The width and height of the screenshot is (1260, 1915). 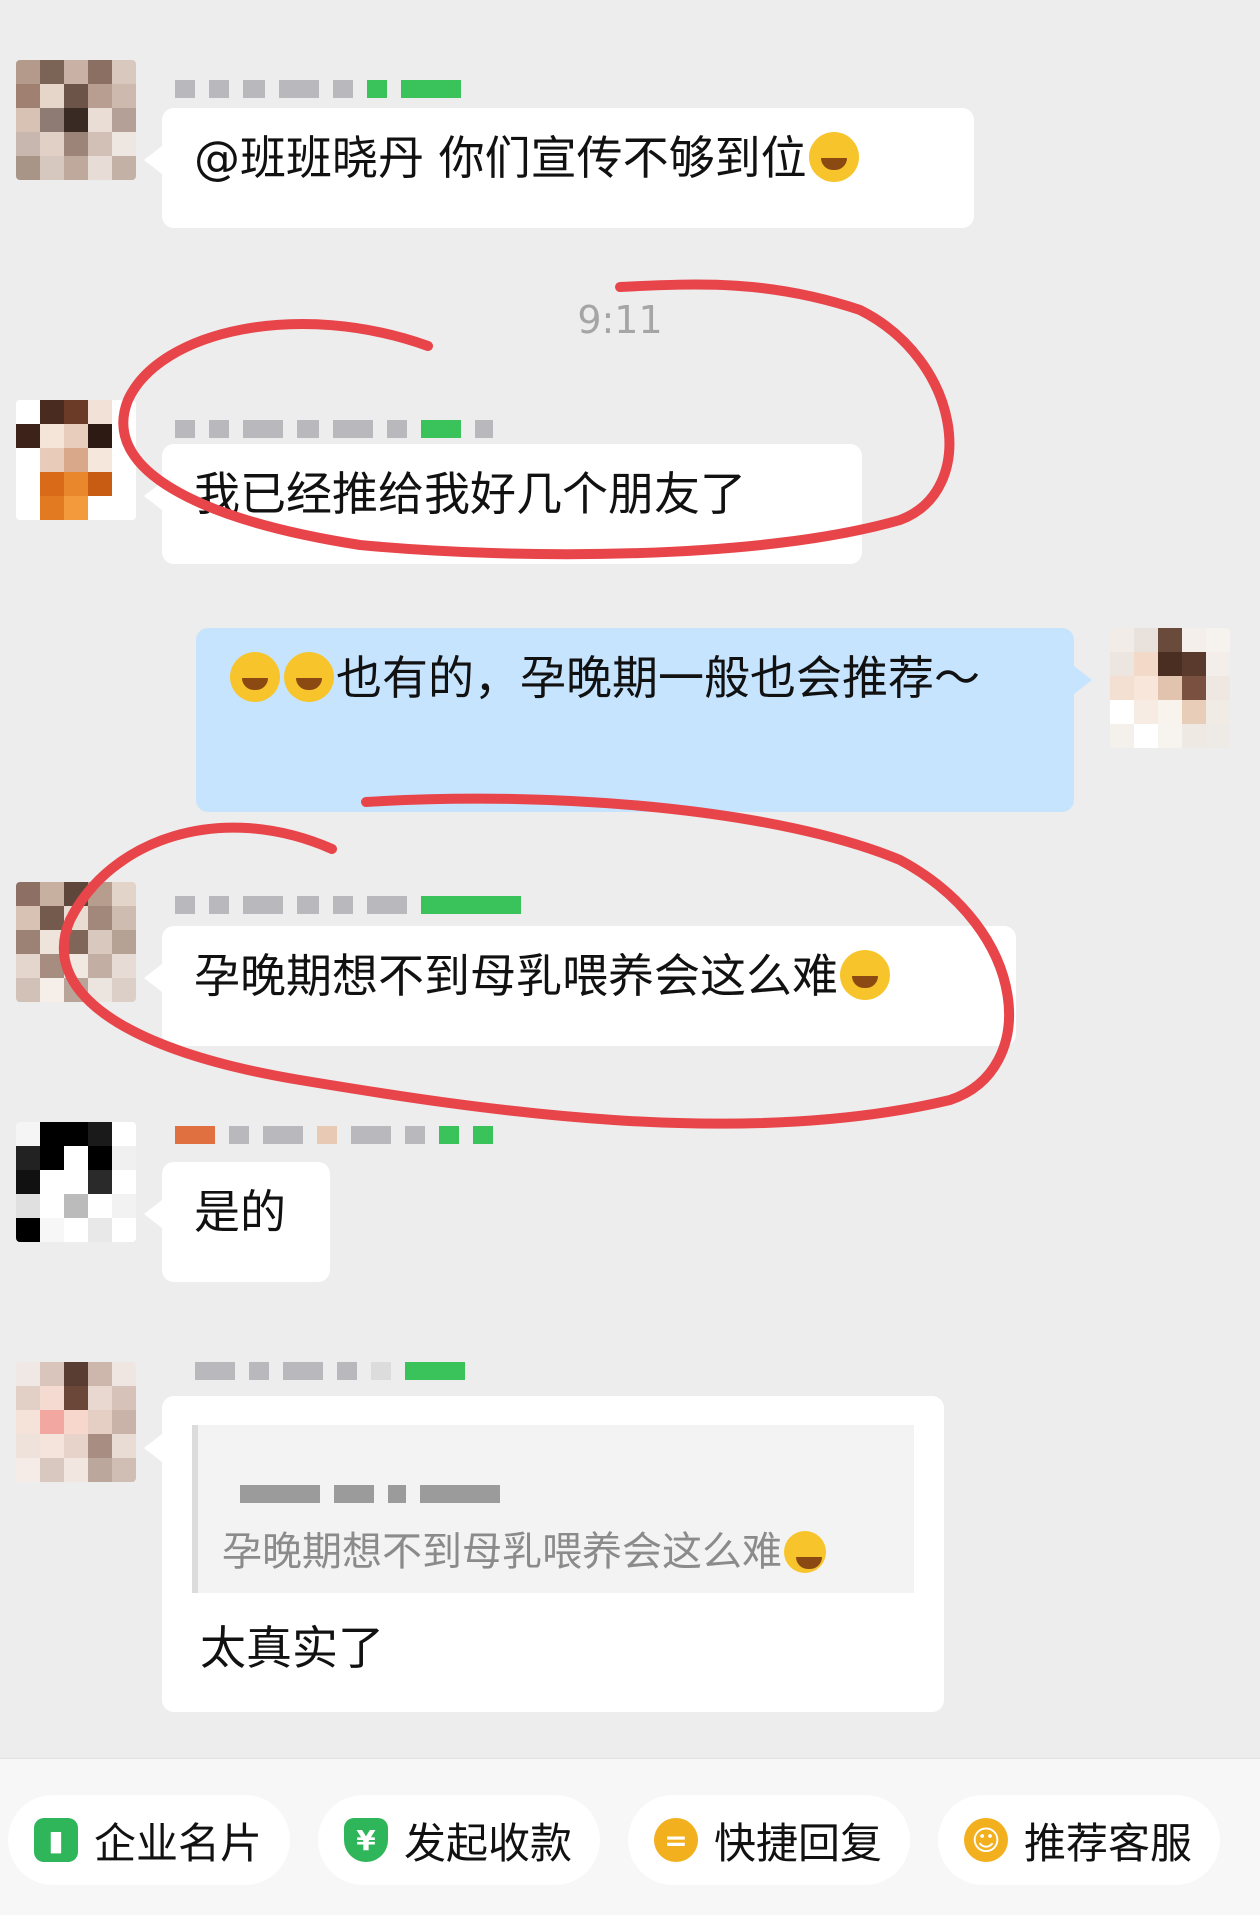 What do you see at coordinates (1108, 1843) in the screenshot?
I see `recommend-agent-label: 推荐客服` at bounding box center [1108, 1843].